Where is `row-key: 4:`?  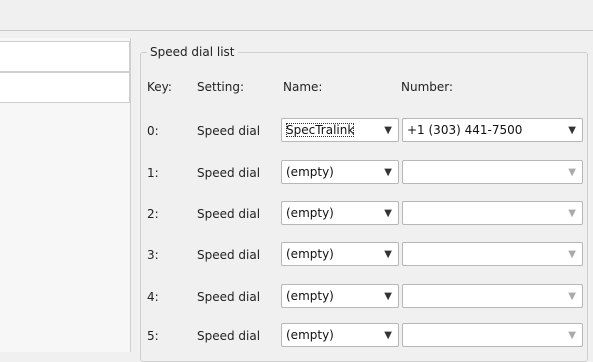
row-key: 4: is located at coordinates (153, 297).